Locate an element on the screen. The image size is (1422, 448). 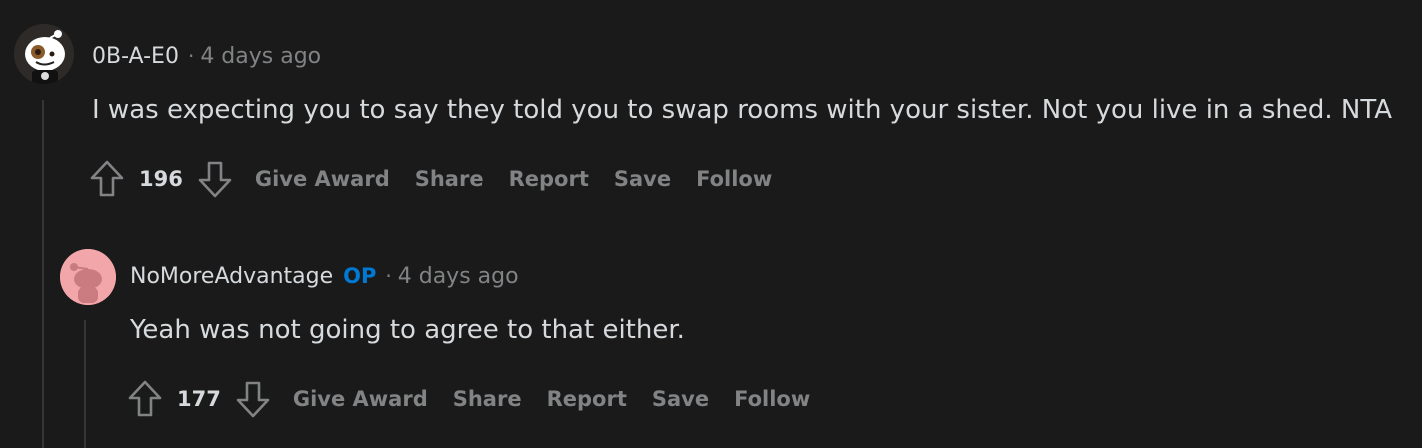
comment-meta: 0B-A-E0 · 4 days ago is located at coordinates (206, 56).